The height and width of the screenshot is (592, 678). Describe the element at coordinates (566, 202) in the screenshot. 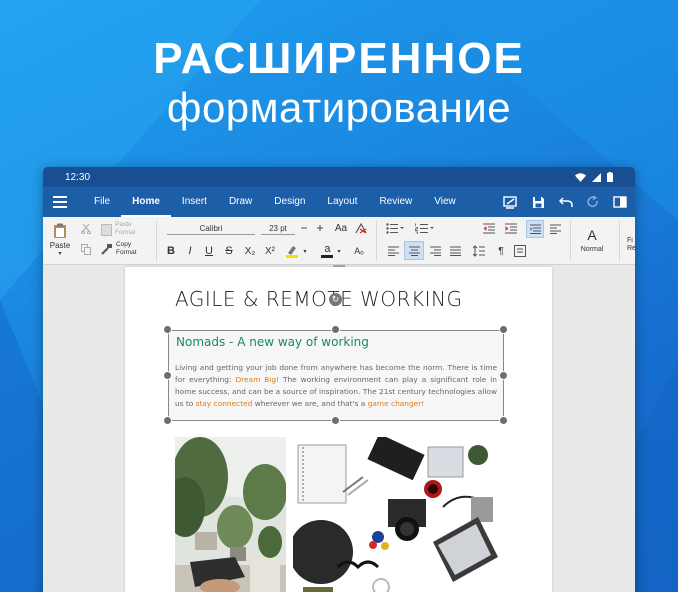

I see `undo-icon` at that location.